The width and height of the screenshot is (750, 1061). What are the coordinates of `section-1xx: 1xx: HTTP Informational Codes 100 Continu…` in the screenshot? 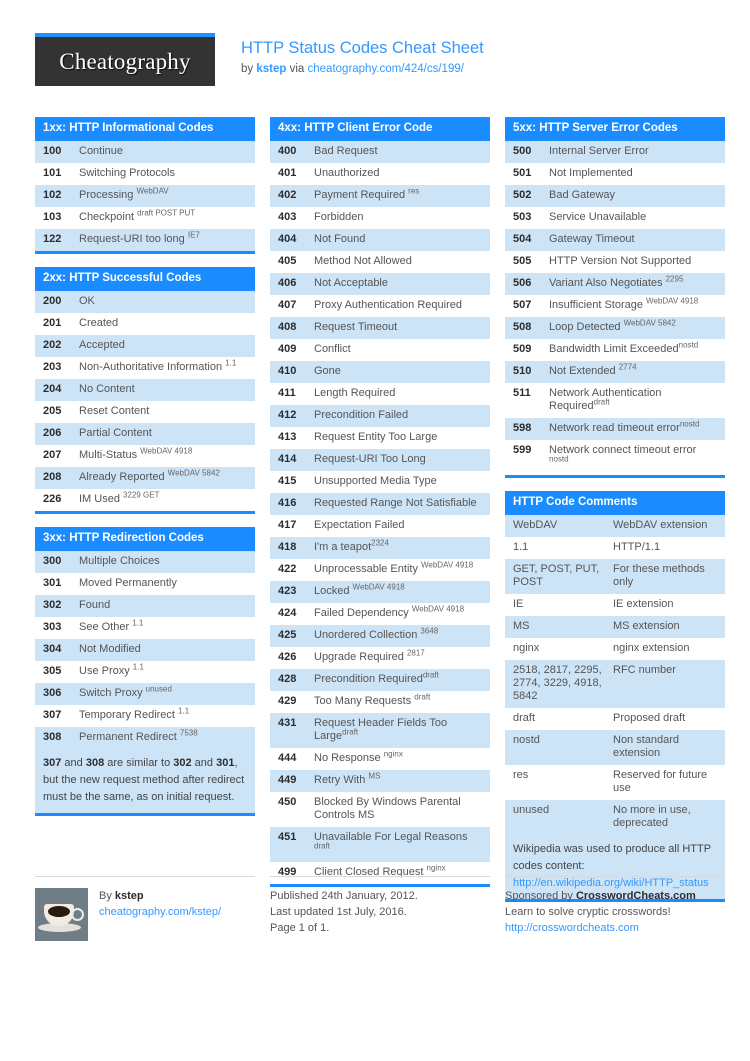 It's located at (145, 185).